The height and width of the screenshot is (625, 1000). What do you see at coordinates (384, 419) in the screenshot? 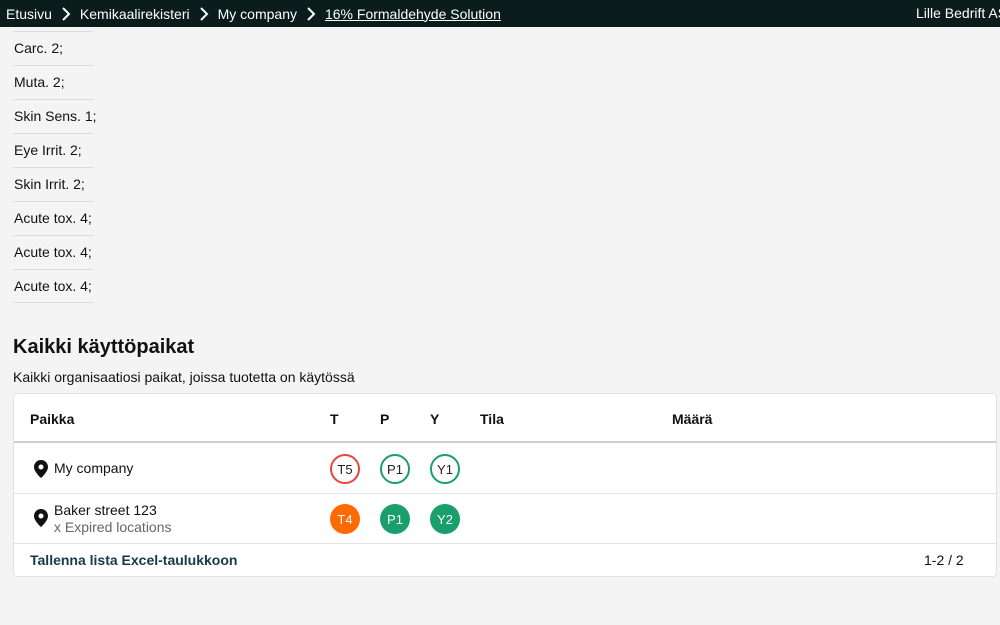
I see `column-header-p: P` at bounding box center [384, 419].